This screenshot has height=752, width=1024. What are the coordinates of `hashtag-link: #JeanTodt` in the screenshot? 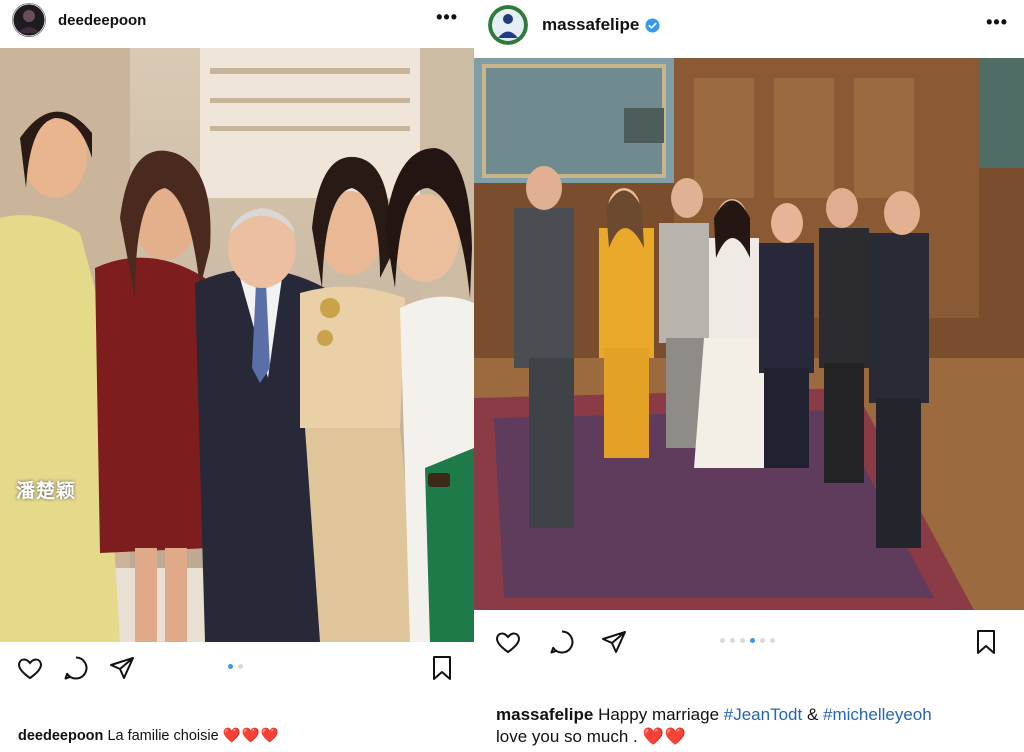 It's located at (763, 714).